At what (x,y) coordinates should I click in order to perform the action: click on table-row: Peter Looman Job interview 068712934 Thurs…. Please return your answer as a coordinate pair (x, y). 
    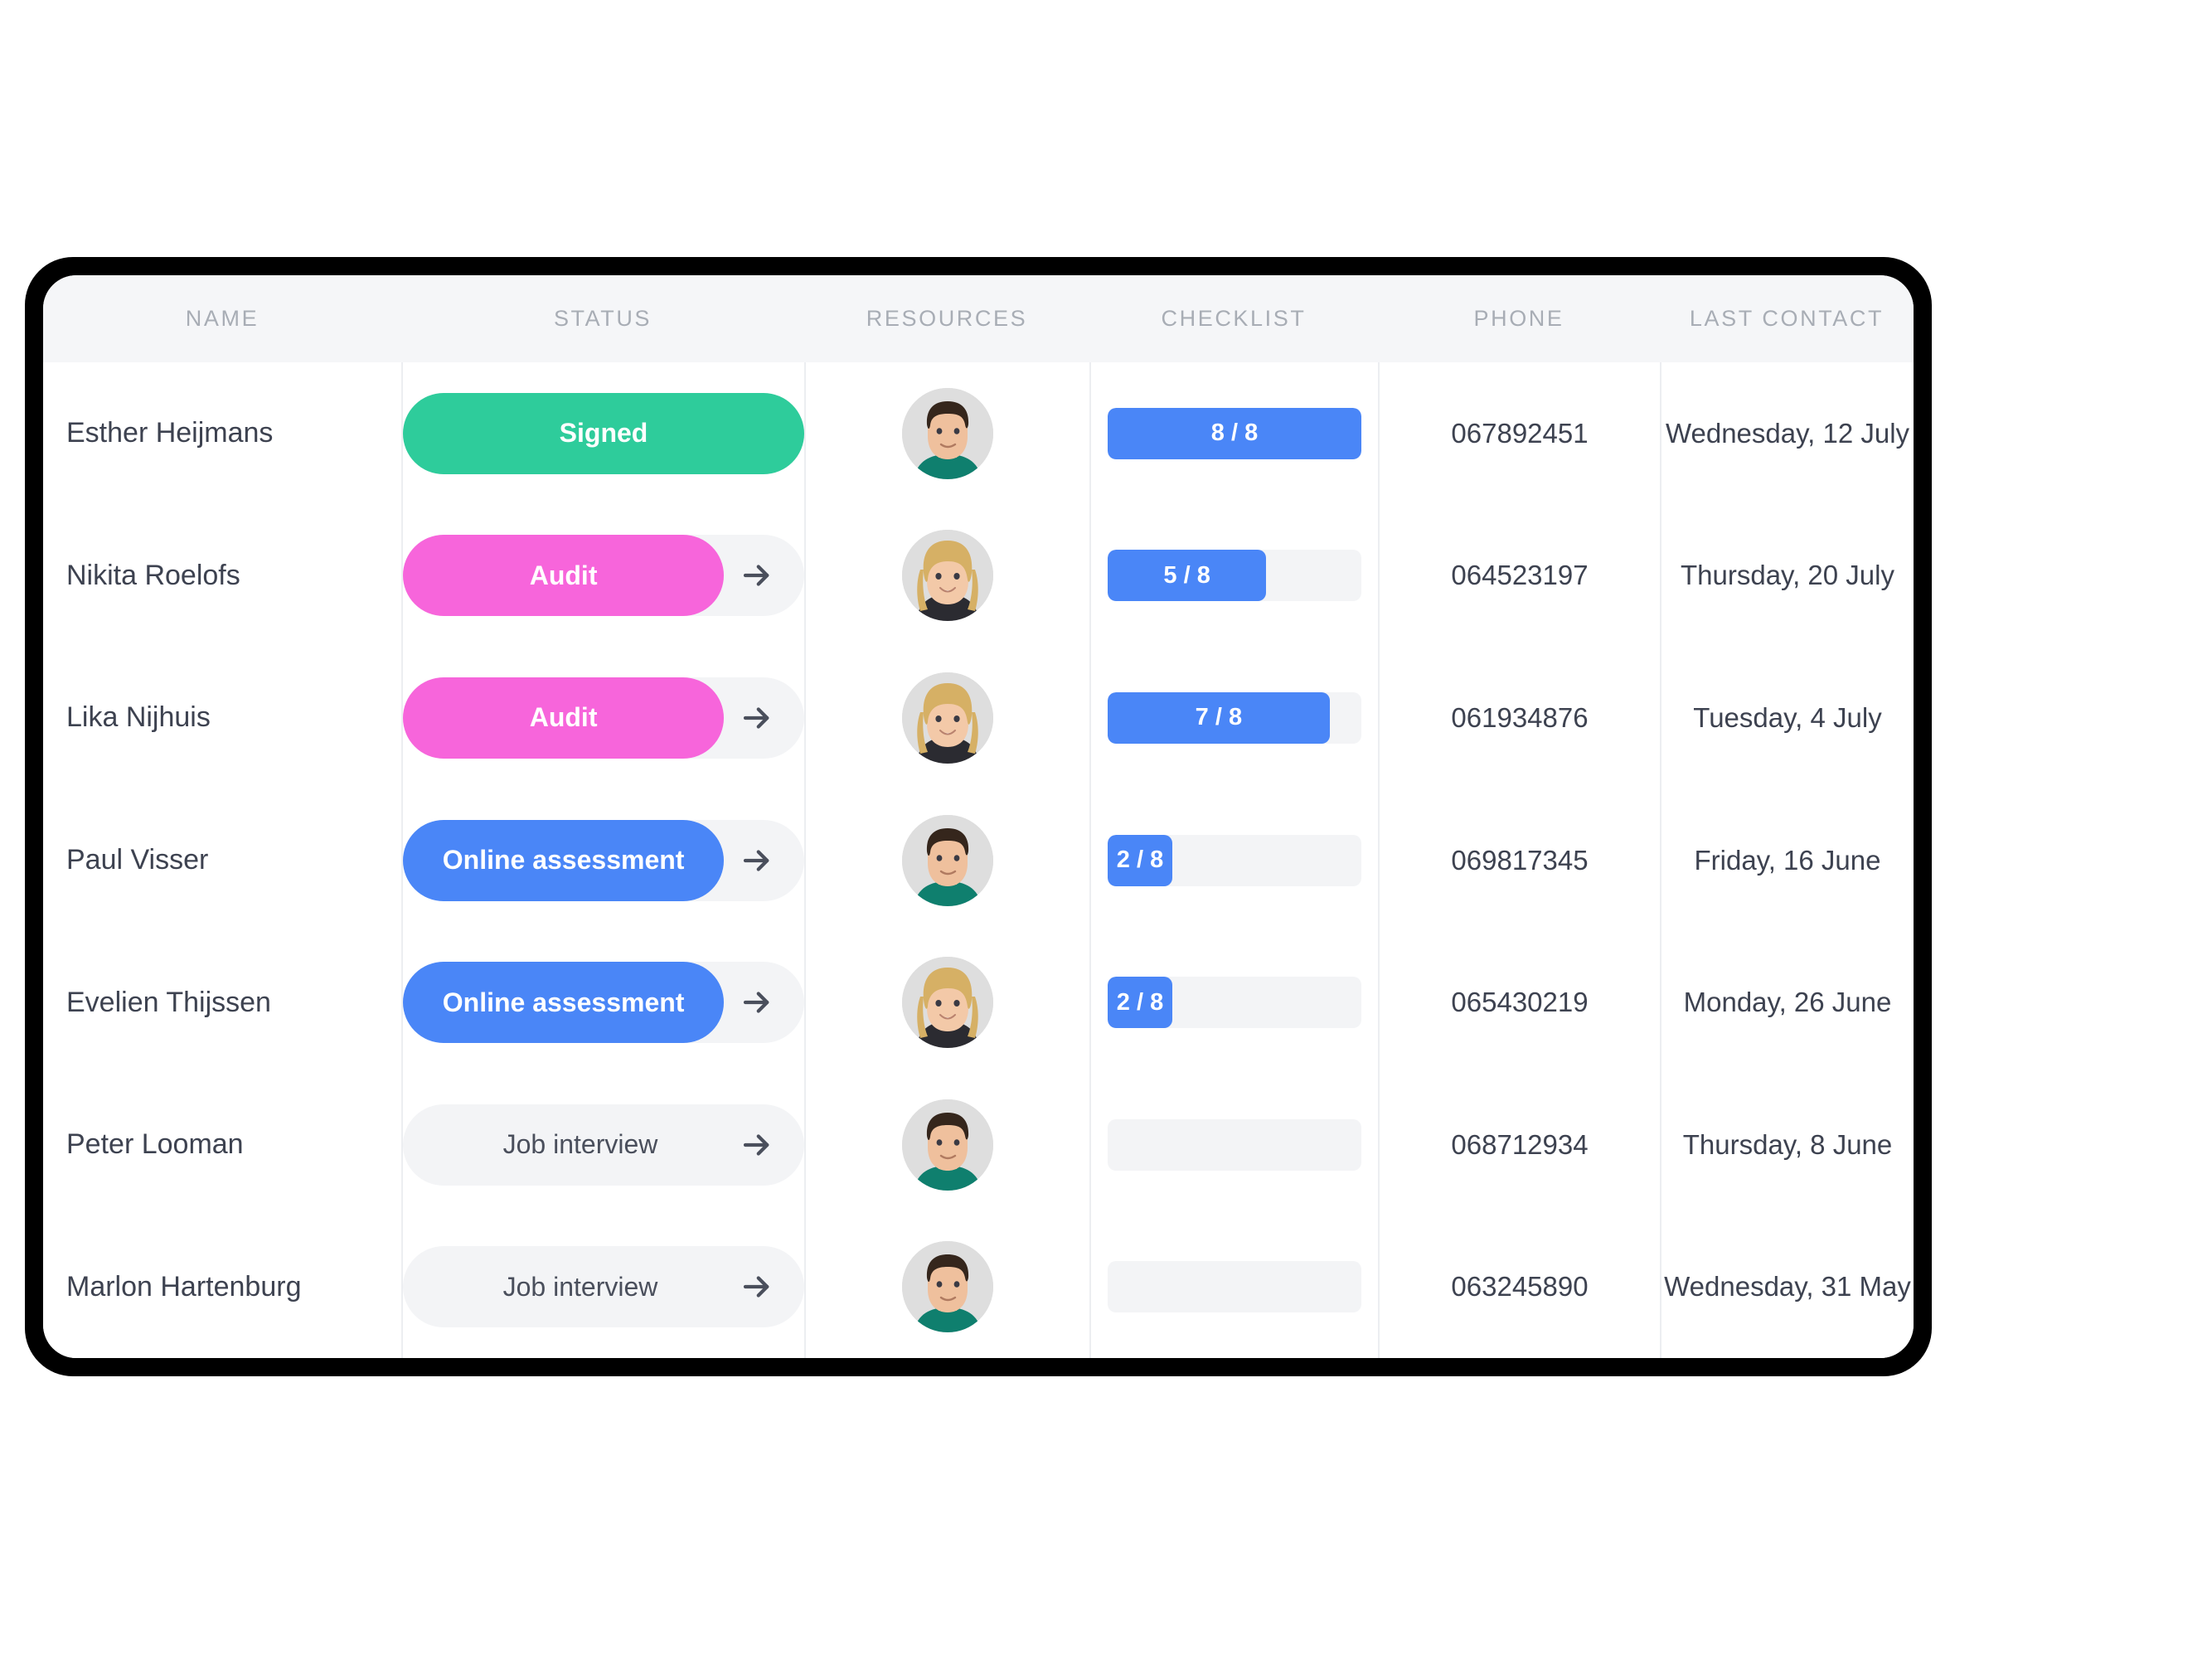
    Looking at the image, I should click on (978, 1144).